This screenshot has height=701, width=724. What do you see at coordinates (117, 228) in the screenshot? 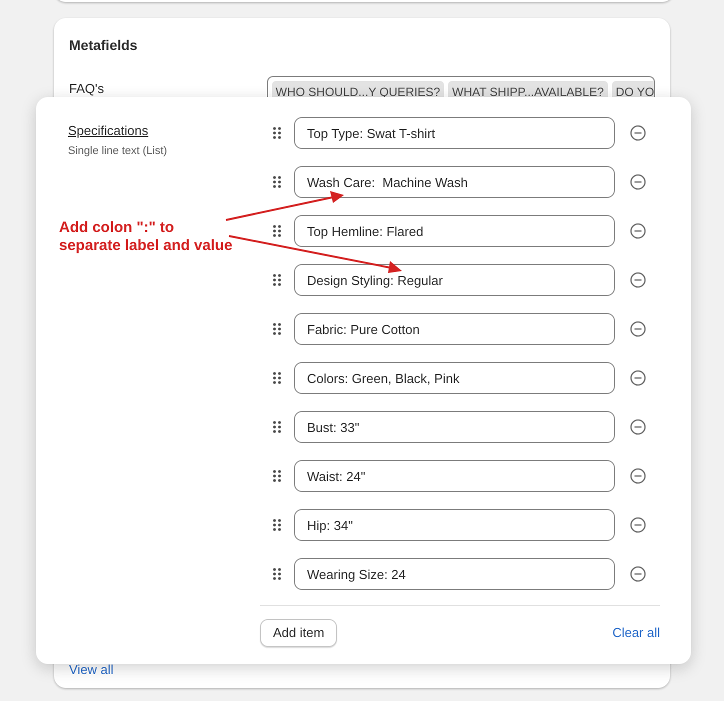
I see `annotation-text: Add colon ":" to` at bounding box center [117, 228].